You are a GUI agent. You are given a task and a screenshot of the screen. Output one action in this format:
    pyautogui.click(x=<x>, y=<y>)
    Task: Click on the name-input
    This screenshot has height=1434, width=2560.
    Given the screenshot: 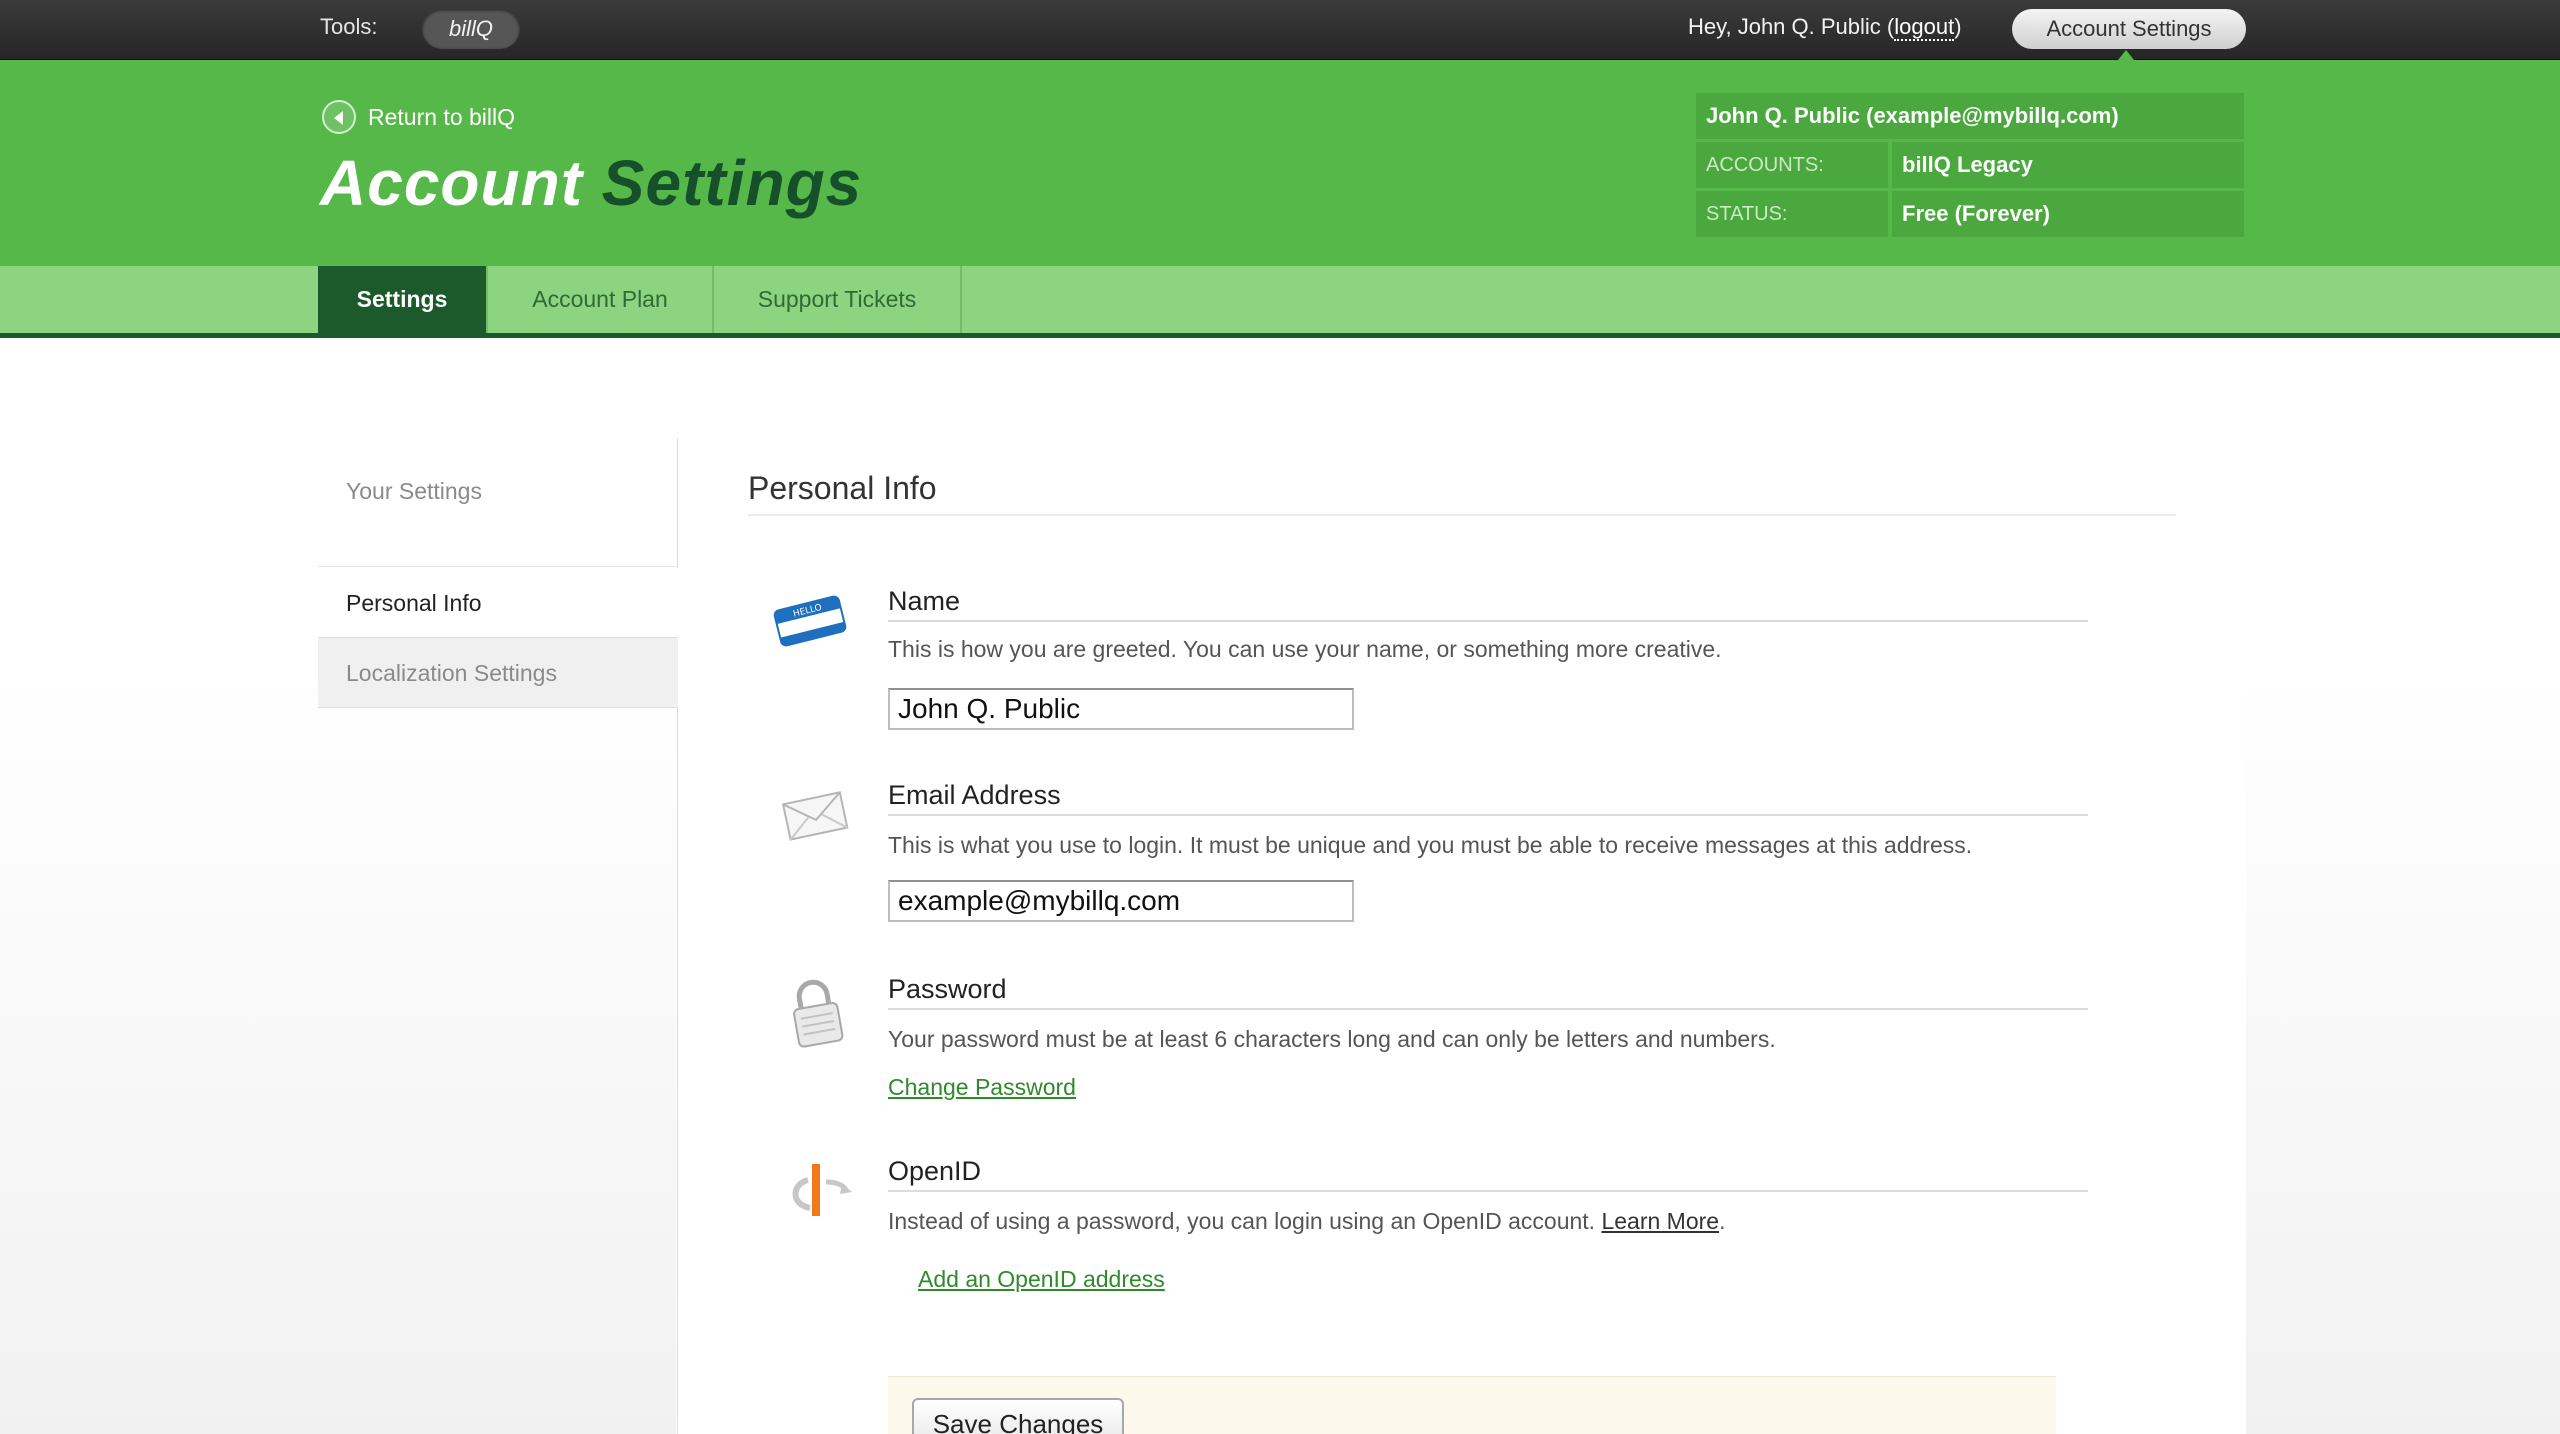 What is the action you would take?
    pyautogui.click(x=1121, y=709)
    